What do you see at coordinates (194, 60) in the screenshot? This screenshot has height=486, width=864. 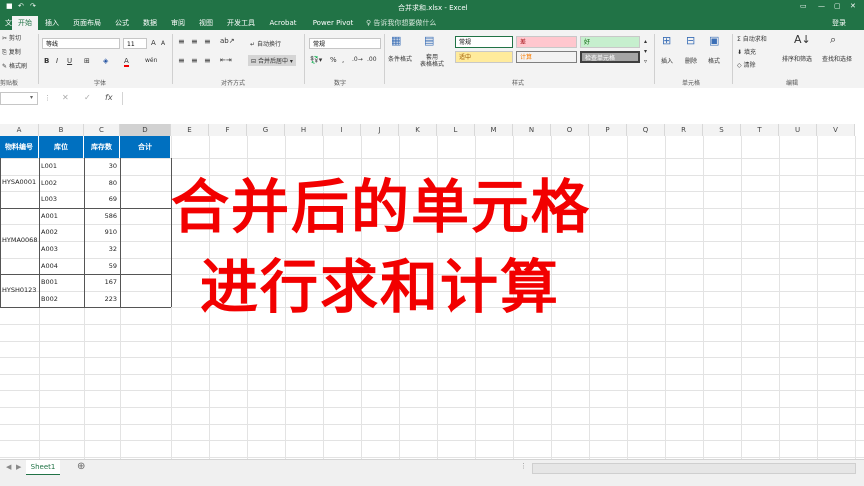 I see `align-center-icon: ≡` at bounding box center [194, 60].